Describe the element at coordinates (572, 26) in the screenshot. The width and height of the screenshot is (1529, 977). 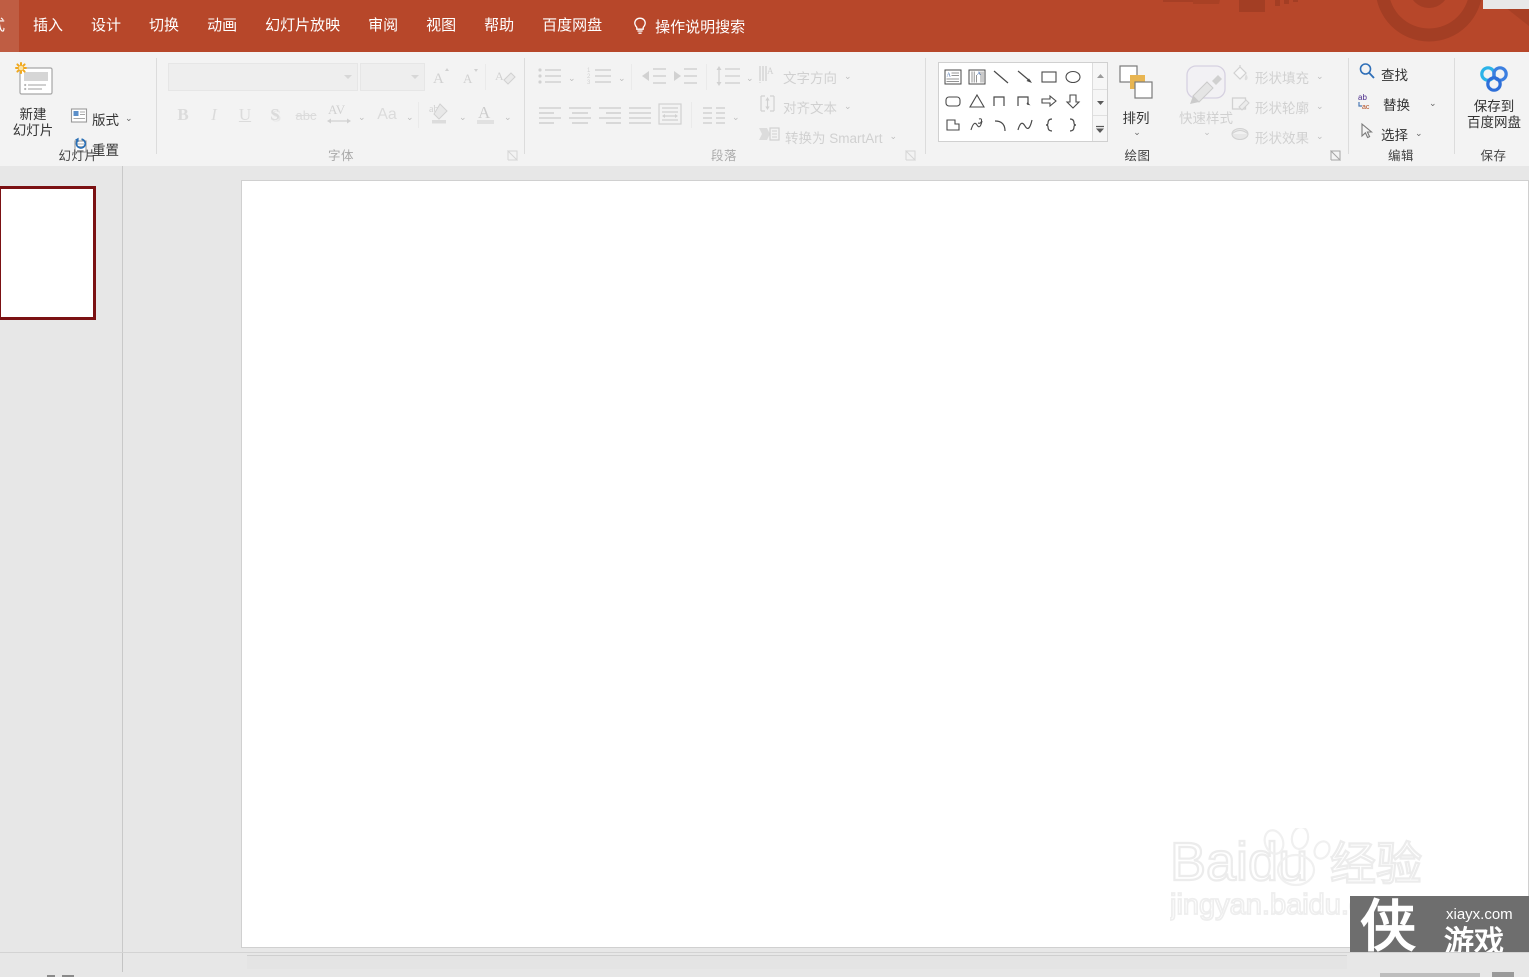
I see `tab-baidu-netdisk: 百度网盘` at that location.